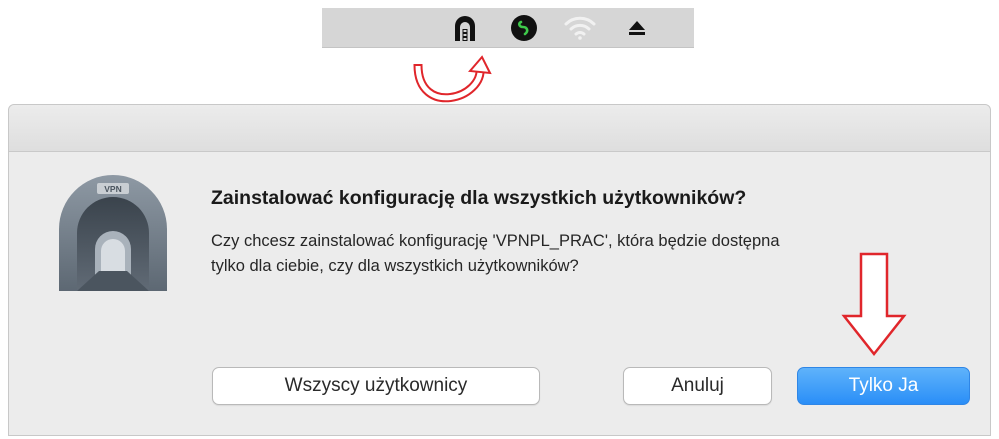 The width and height of the screenshot is (999, 439). Describe the element at coordinates (524, 27) in the screenshot. I see `vpn-connected-icon` at that location.